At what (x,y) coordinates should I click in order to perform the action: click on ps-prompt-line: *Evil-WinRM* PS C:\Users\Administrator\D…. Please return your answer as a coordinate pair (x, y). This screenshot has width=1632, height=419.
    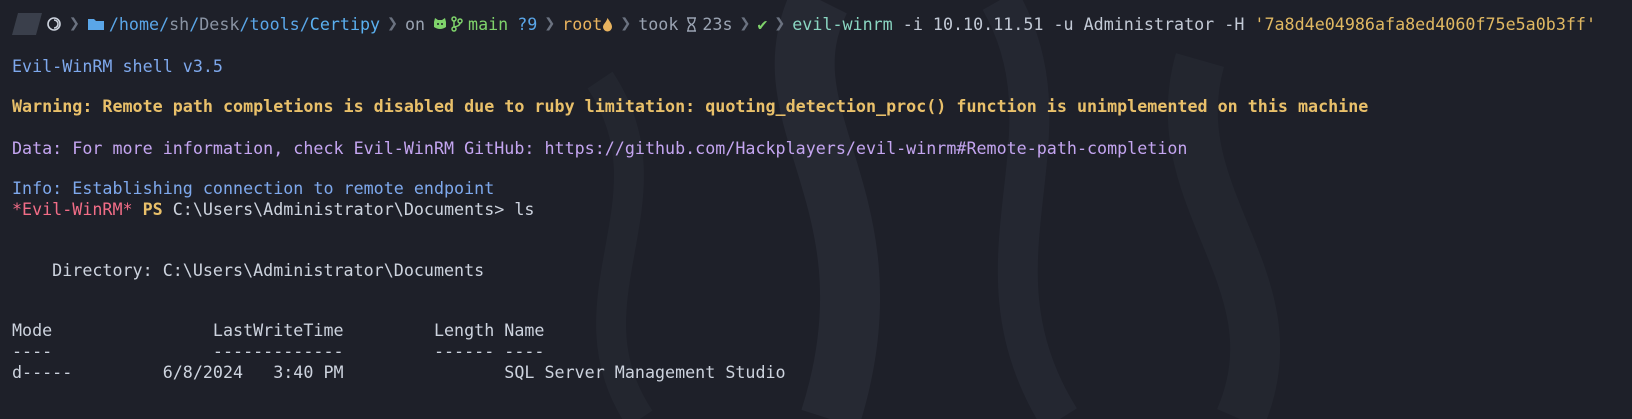
    Looking at the image, I should click on (273, 209).